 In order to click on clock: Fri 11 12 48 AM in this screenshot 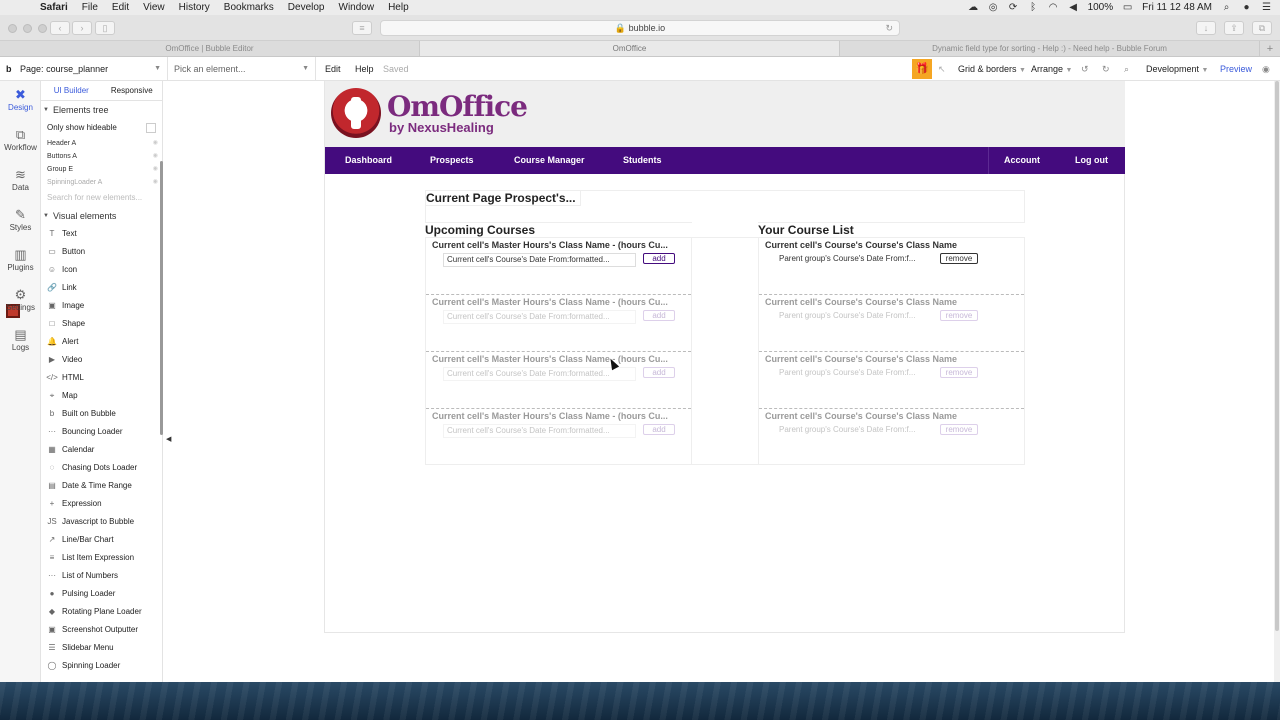, I will do `click(1177, 7)`.